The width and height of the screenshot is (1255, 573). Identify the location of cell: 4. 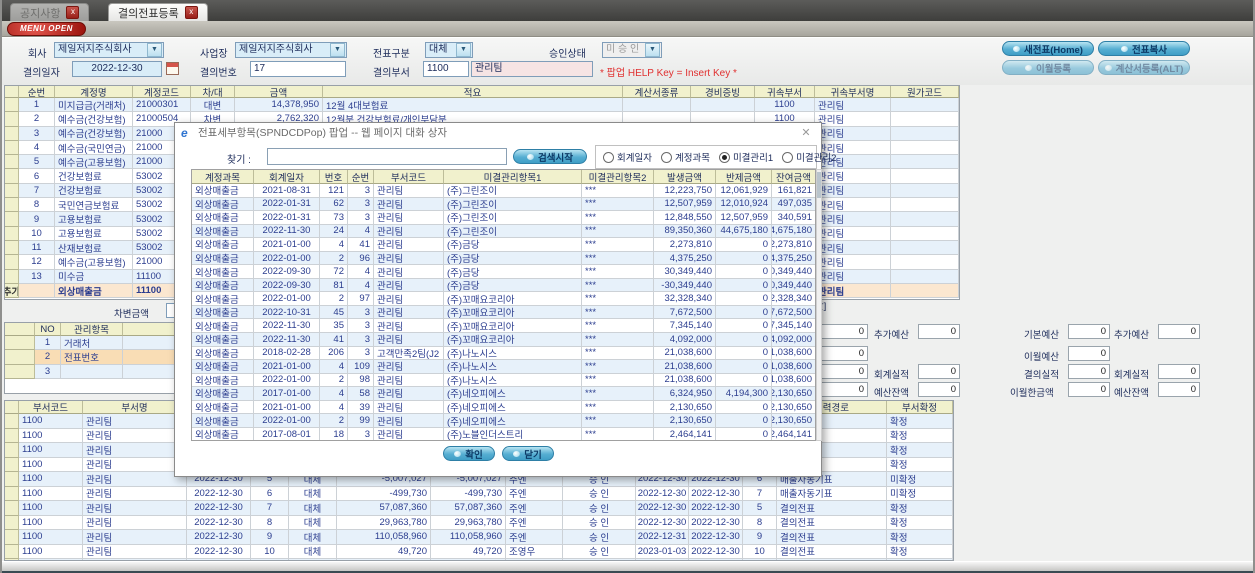
(37, 148).